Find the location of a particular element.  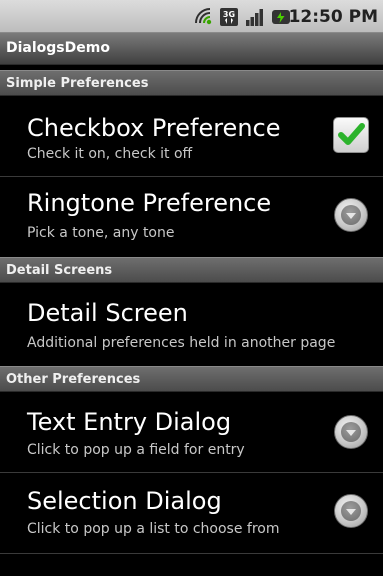

signal-icon is located at coordinates (255, 17).